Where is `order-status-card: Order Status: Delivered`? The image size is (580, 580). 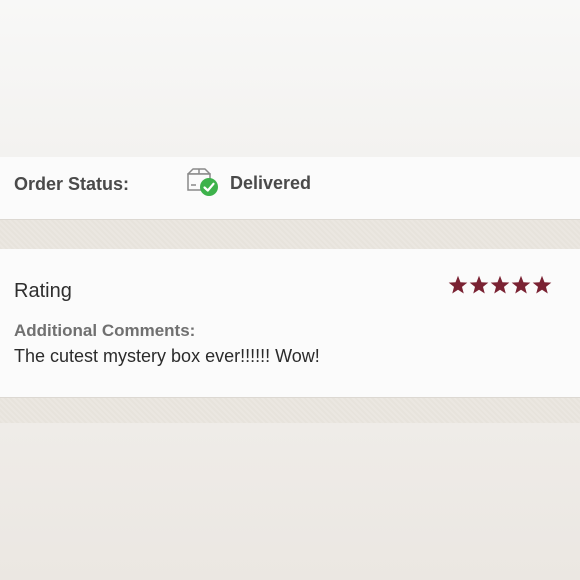
order-status-card: Order Status: Delivered is located at coordinates (290, 188).